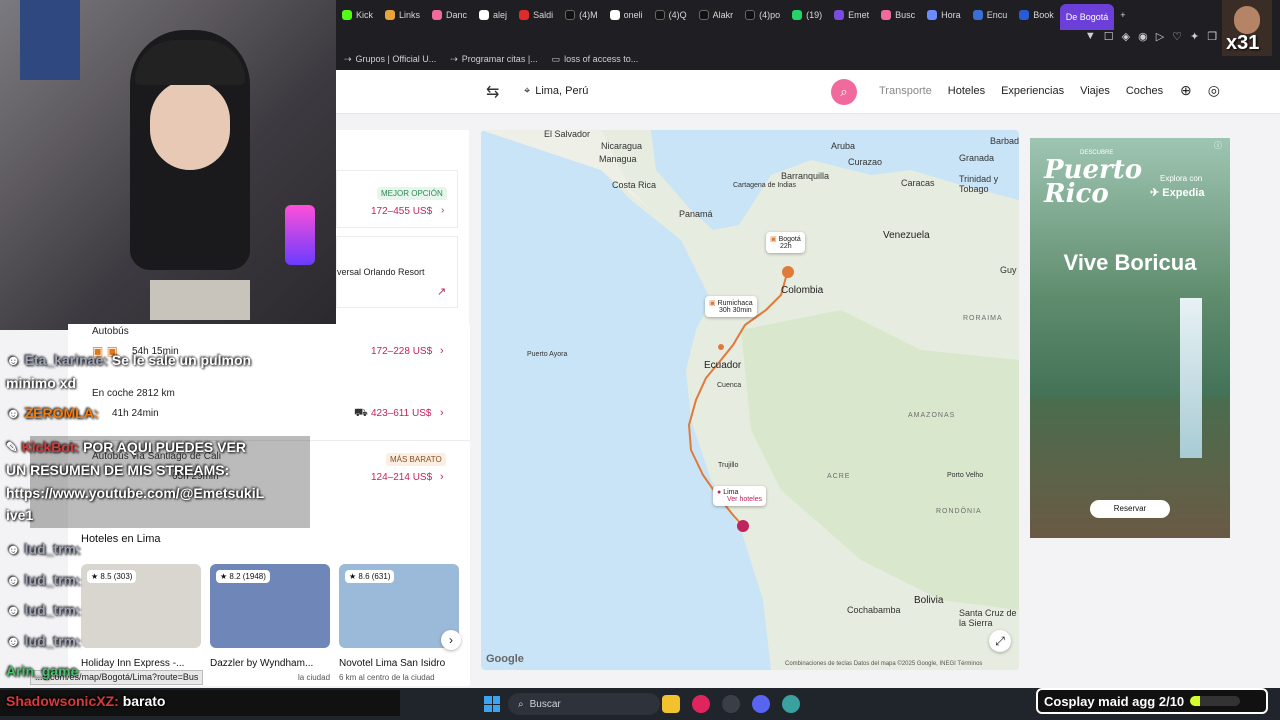 The image size is (1280, 720). What do you see at coordinates (135, 493) in the screenshot?
I see `chat-message: https://www.youtube.com/@EmetsukiL` at bounding box center [135, 493].